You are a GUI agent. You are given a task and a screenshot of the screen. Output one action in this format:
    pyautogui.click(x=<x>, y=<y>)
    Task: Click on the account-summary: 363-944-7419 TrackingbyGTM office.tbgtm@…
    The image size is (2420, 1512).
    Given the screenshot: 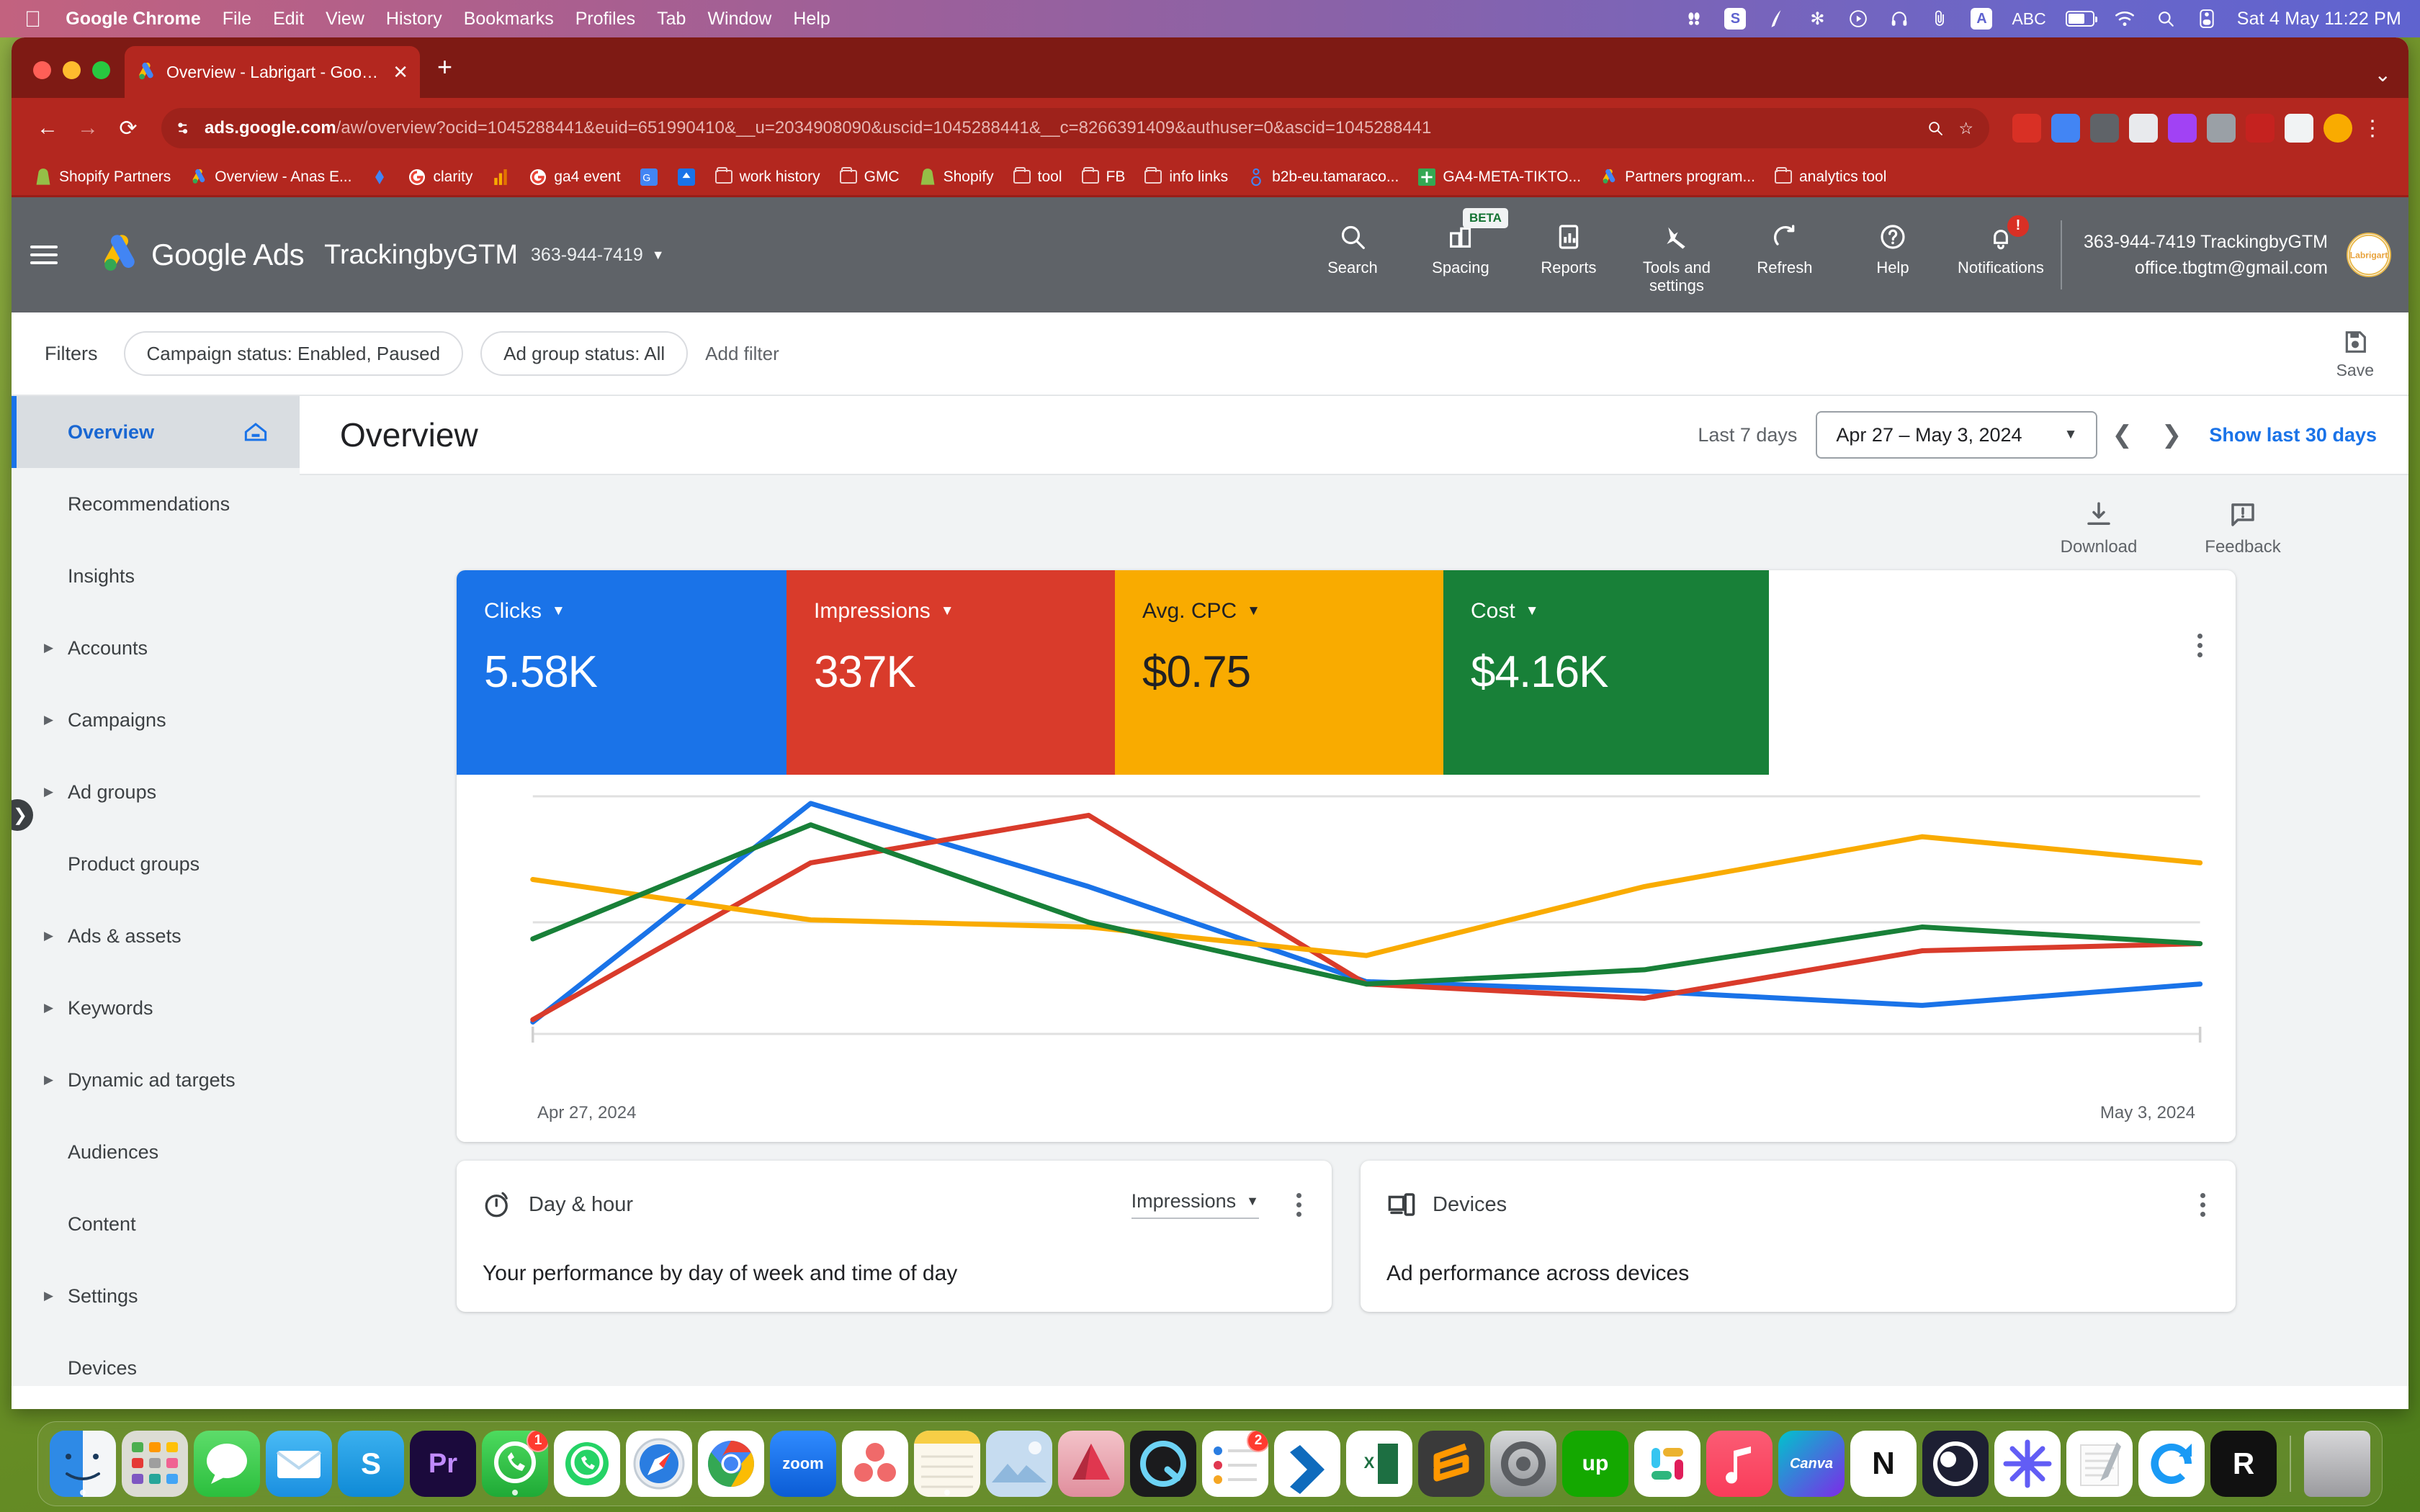 What is the action you would take?
    pyautogui.click(x=2225, y=254)
    